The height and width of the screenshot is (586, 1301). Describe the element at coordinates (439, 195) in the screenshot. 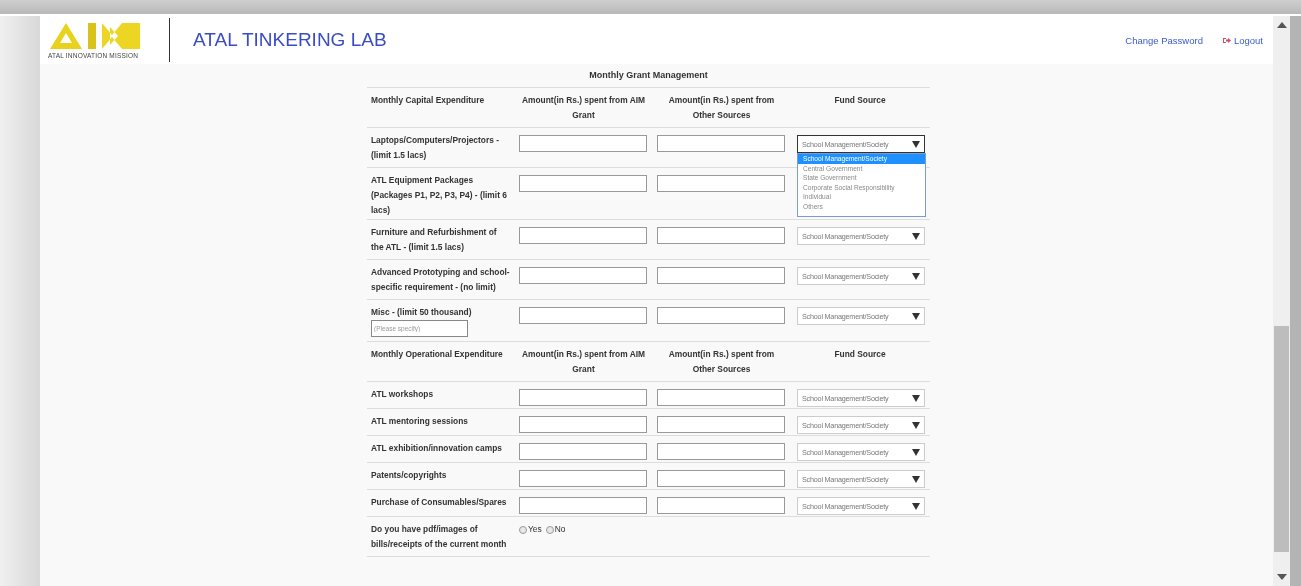

I see `expense-label: ATL Equipment Packages (Packages P1, P2, P3, P4) - (limit 6 lacs)` at that location.